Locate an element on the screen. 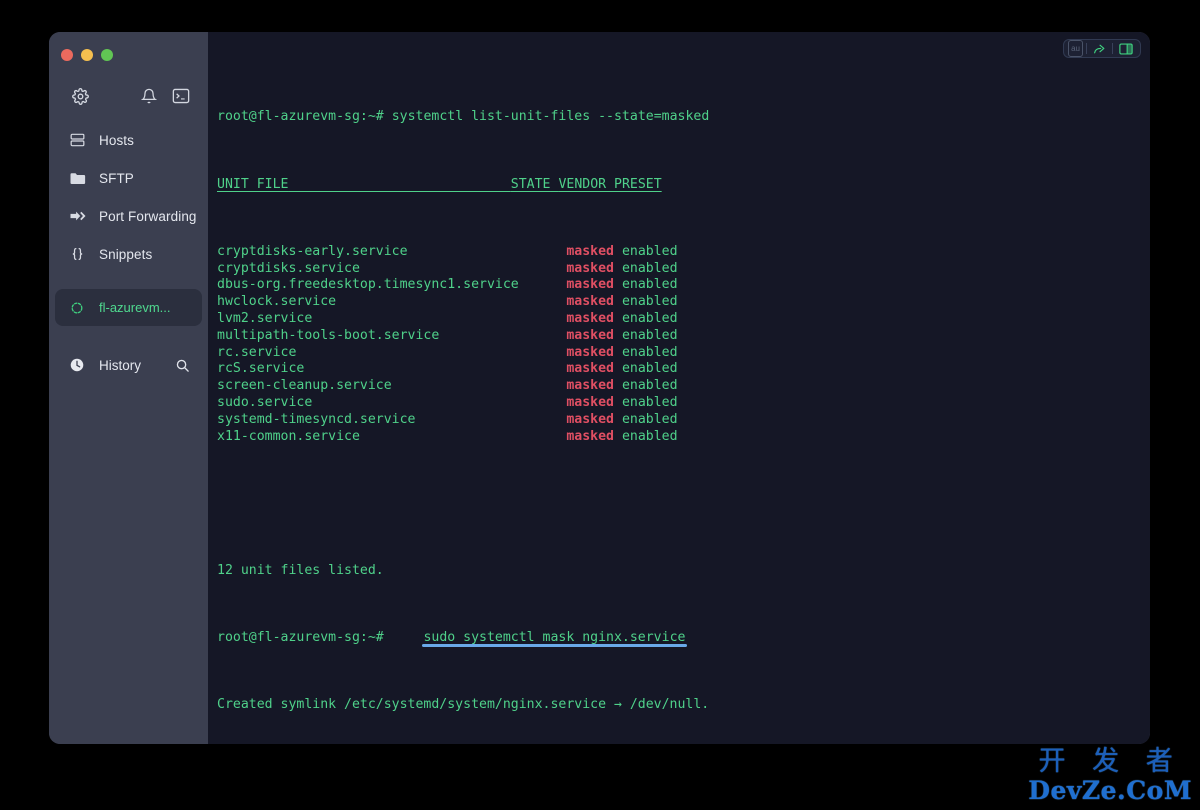 Image resolution: width=1200 pixels, height=810 pixels. unit-file-name: cryptdisks.service is located at coordinates (288, 268).